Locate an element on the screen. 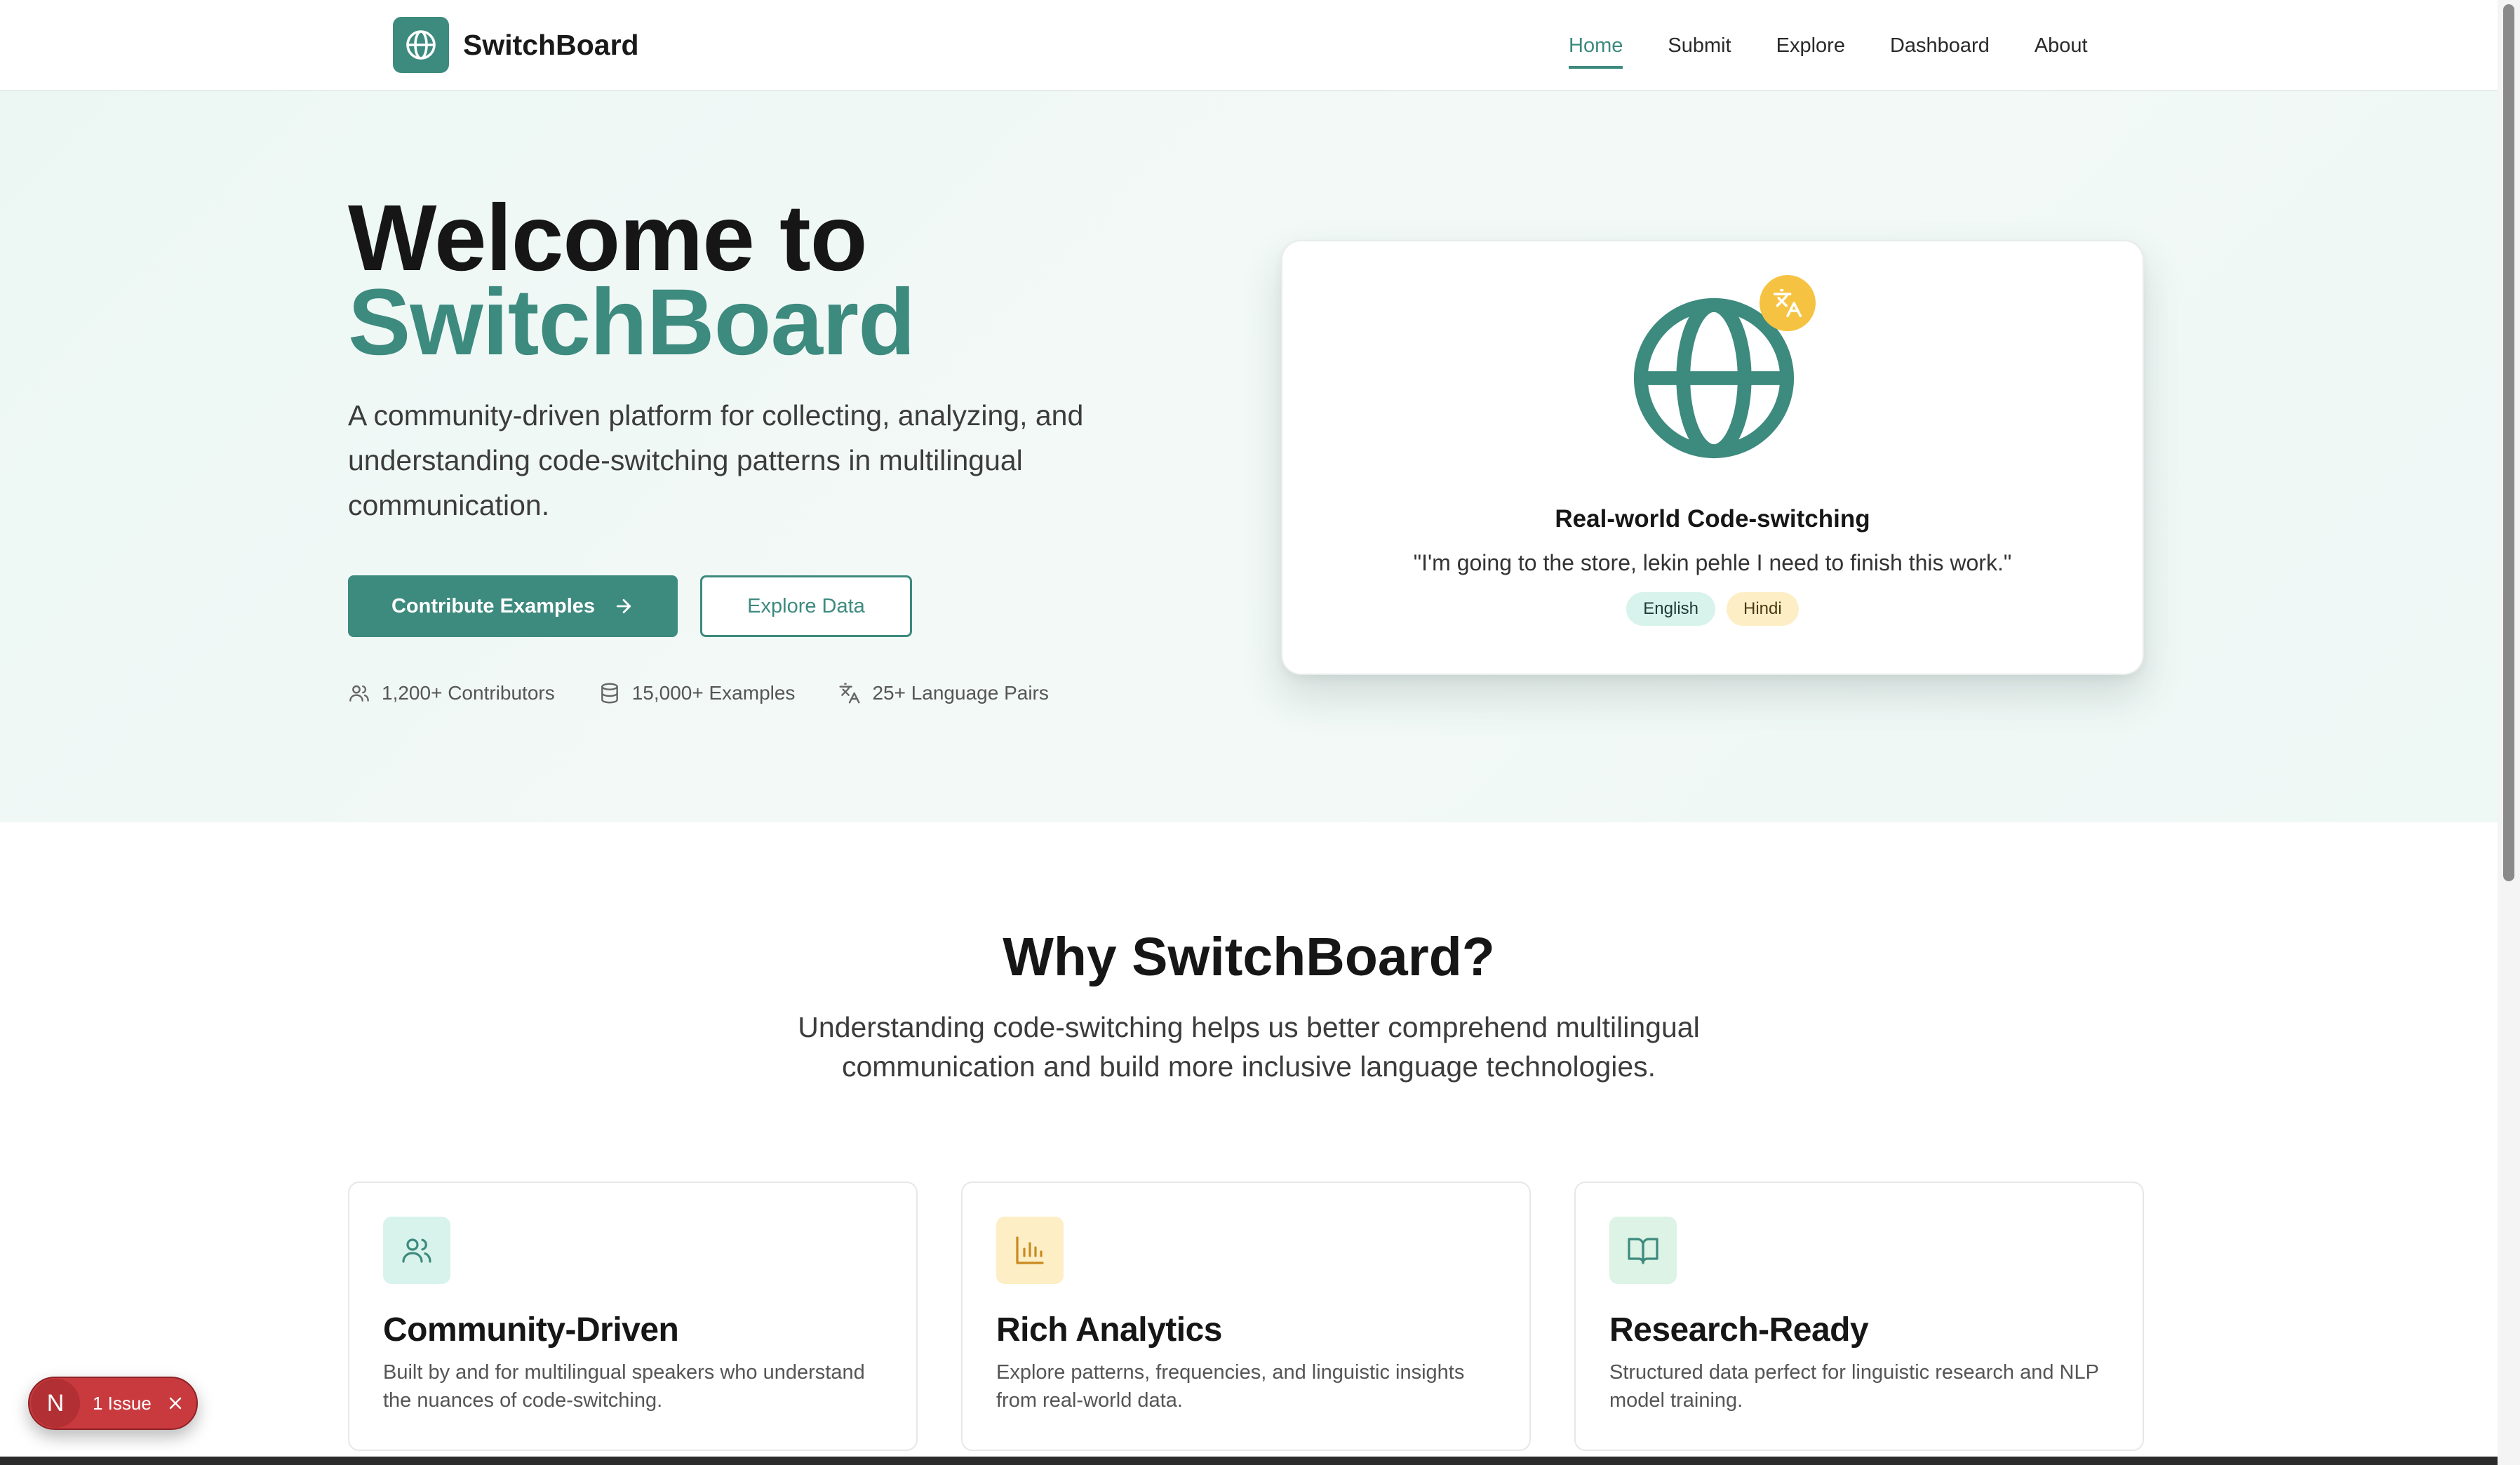 Image resolution: width=2520 pixels, height=1465 pixels. hero-title: Welcome to SwitchBoard is located at coordinates (632, 283).